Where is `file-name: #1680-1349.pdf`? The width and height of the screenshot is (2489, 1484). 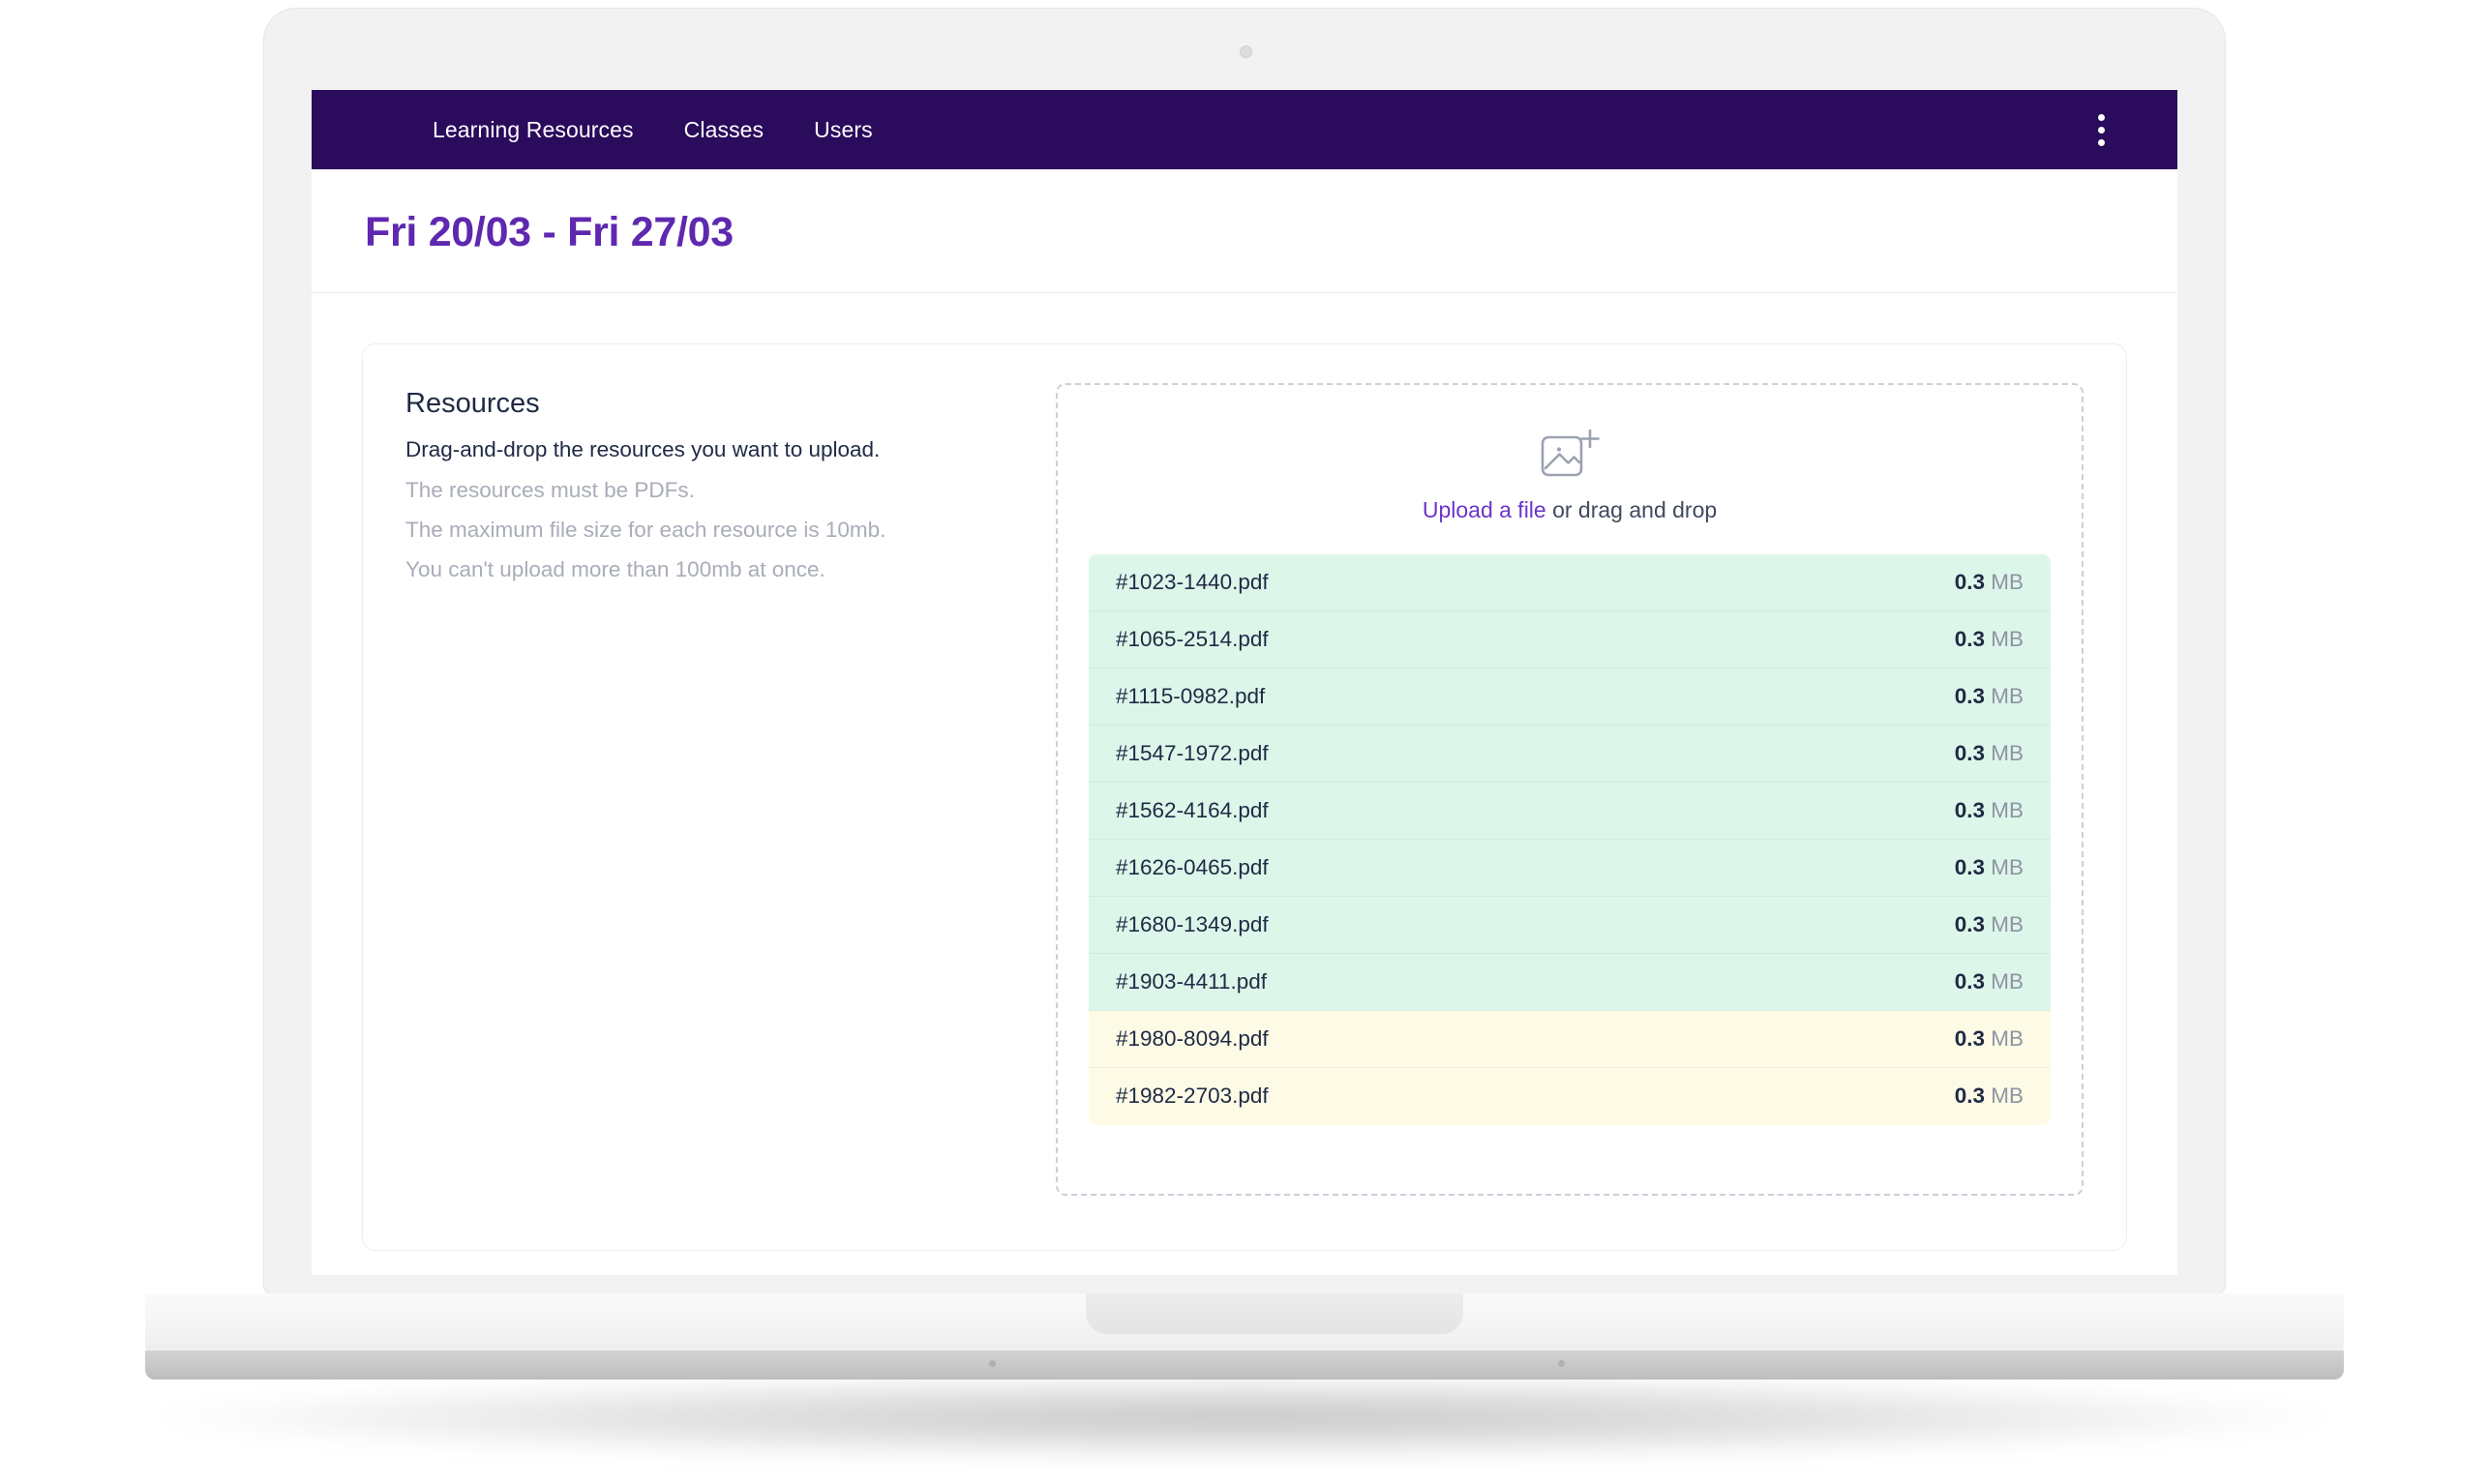 file-name: #1680-1349.pdf is located at coordinates (1192, 923).